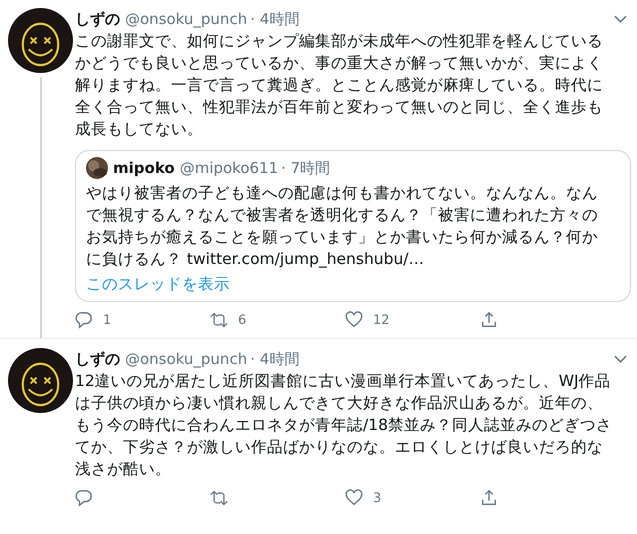  What do you see at coordinates (107, 320) in the screenshot?
I see `reply-count: 1` at bounding box center [107, 320].